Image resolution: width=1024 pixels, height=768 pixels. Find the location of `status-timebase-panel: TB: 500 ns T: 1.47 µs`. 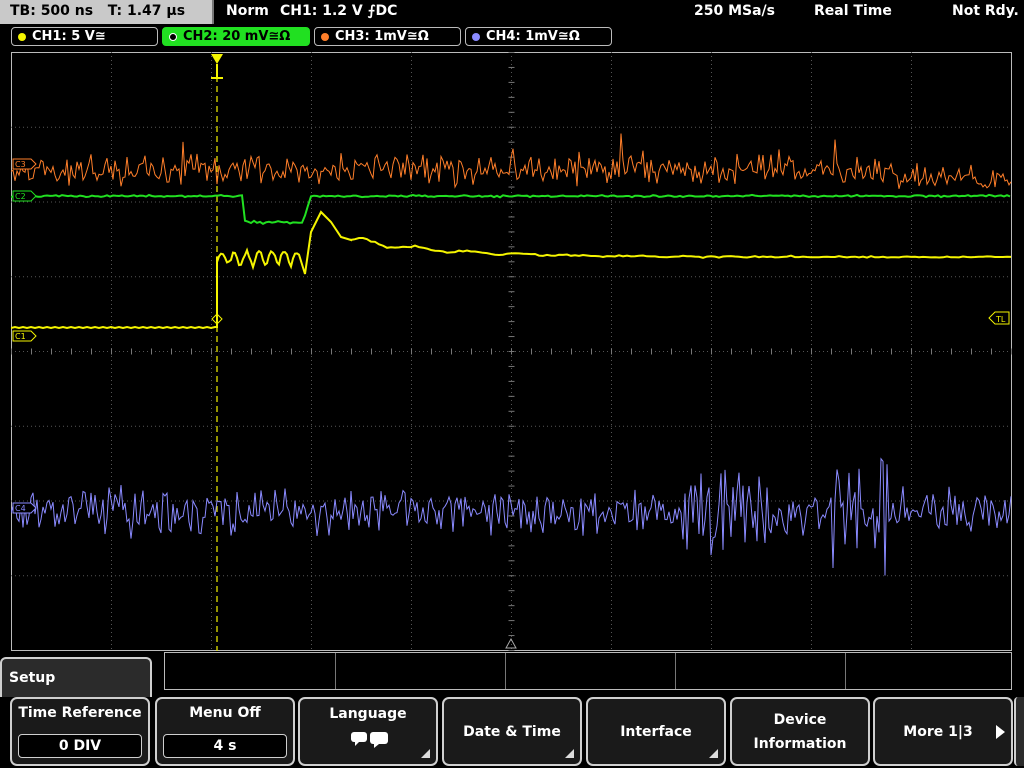

status-timebase-panel: TB: 500 ns T: 1.47 µs is located at coordinates (107, 12).